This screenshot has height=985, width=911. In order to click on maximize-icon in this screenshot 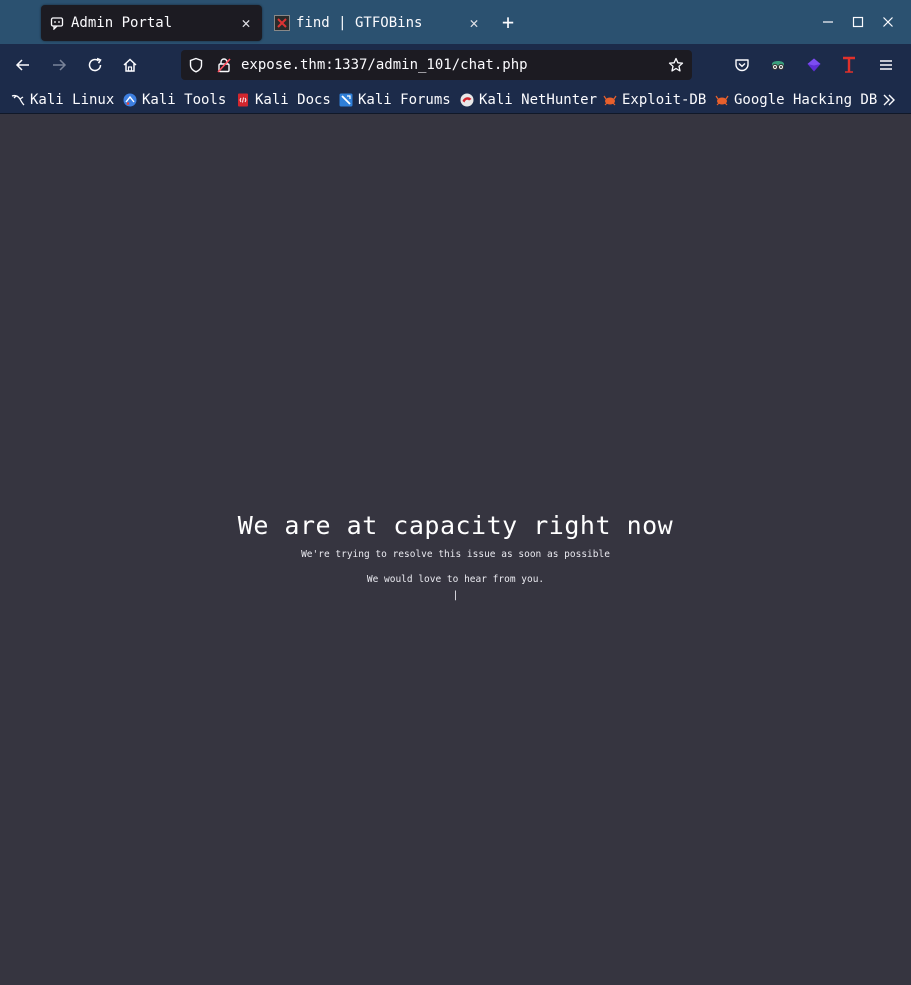, I will do `click(858, 22)`.